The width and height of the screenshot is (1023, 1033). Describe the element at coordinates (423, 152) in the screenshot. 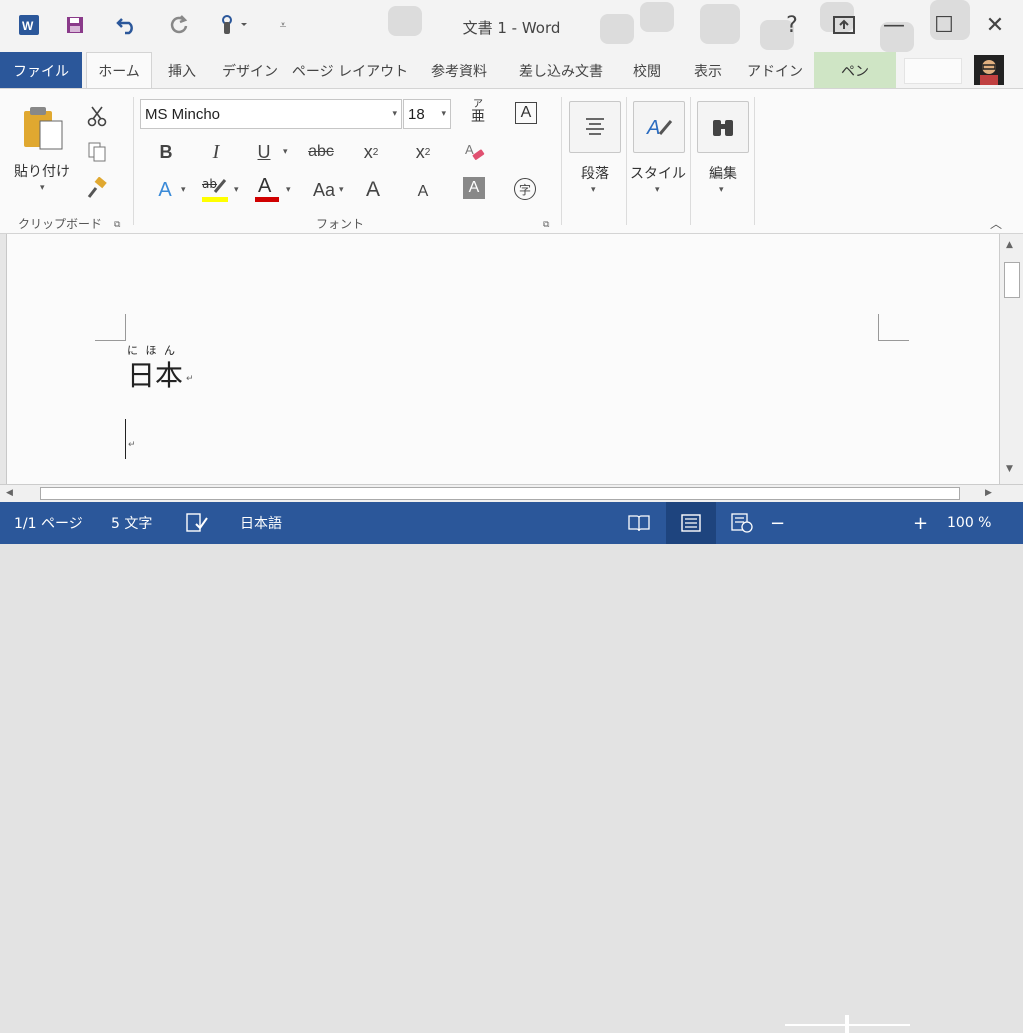

I see `superscript-button: x2` at that location.